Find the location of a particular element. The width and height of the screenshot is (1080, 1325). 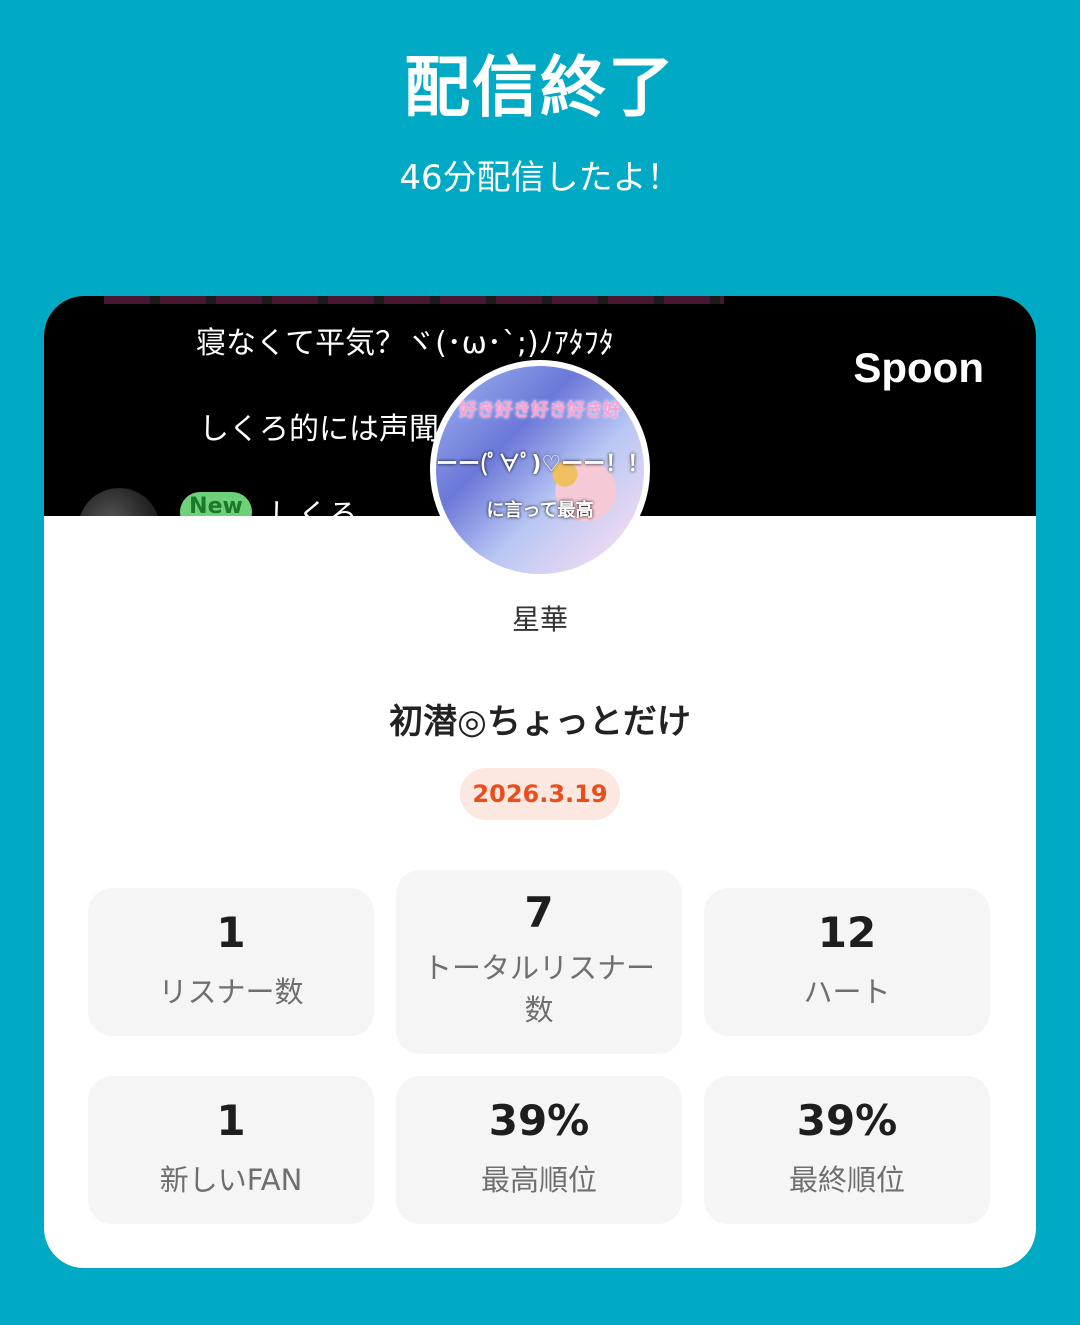

stream-title: 初潜◎ちょっとだけ is located at coordinates (540, 722).